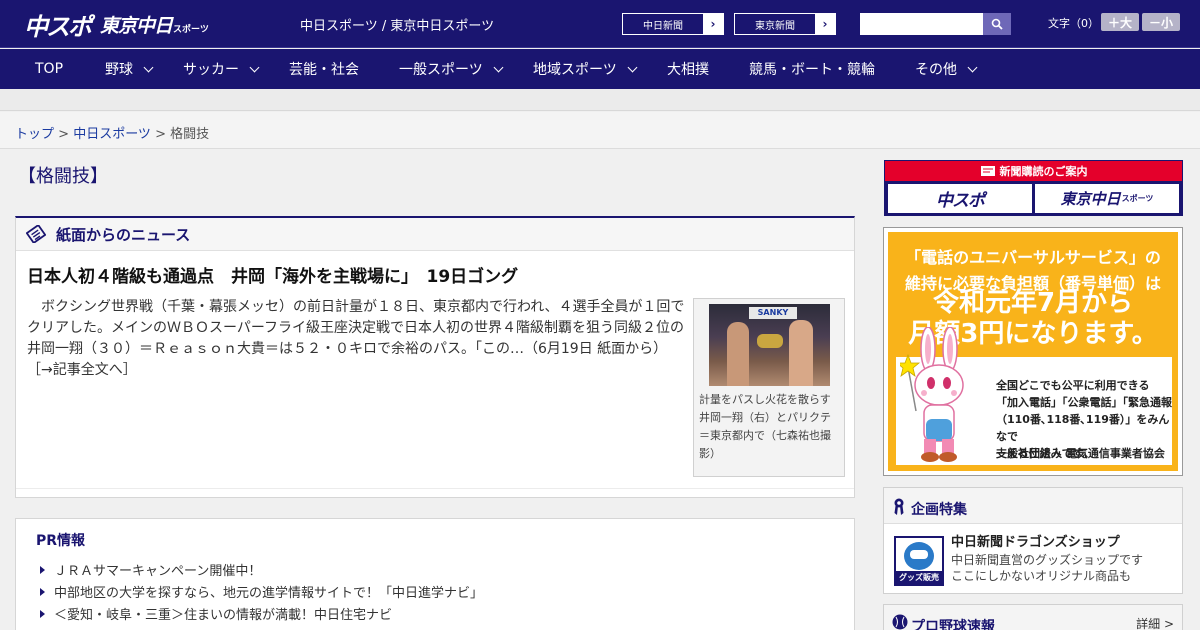  What do you see at coordinates (63, 176) in the screenshot?
I see `page-title: 【格闘技】` at bounding box center [63, 176].